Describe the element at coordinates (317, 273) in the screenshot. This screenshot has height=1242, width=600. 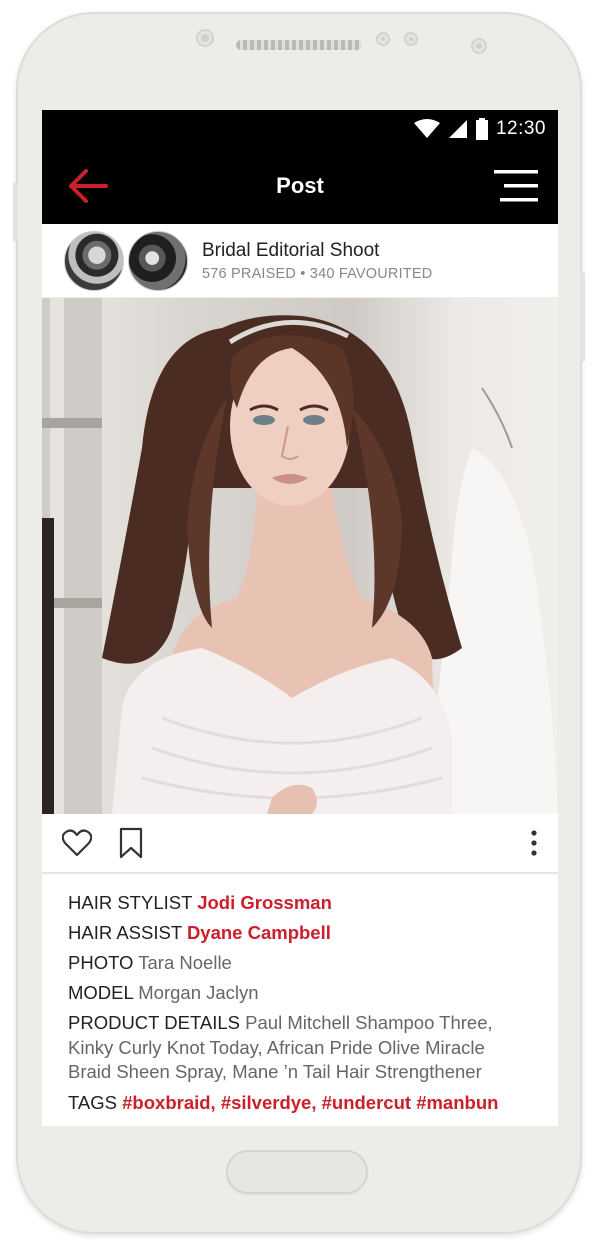
I see `post-stats: 576 PRAISED • 340 FAVOURITED` at that location.